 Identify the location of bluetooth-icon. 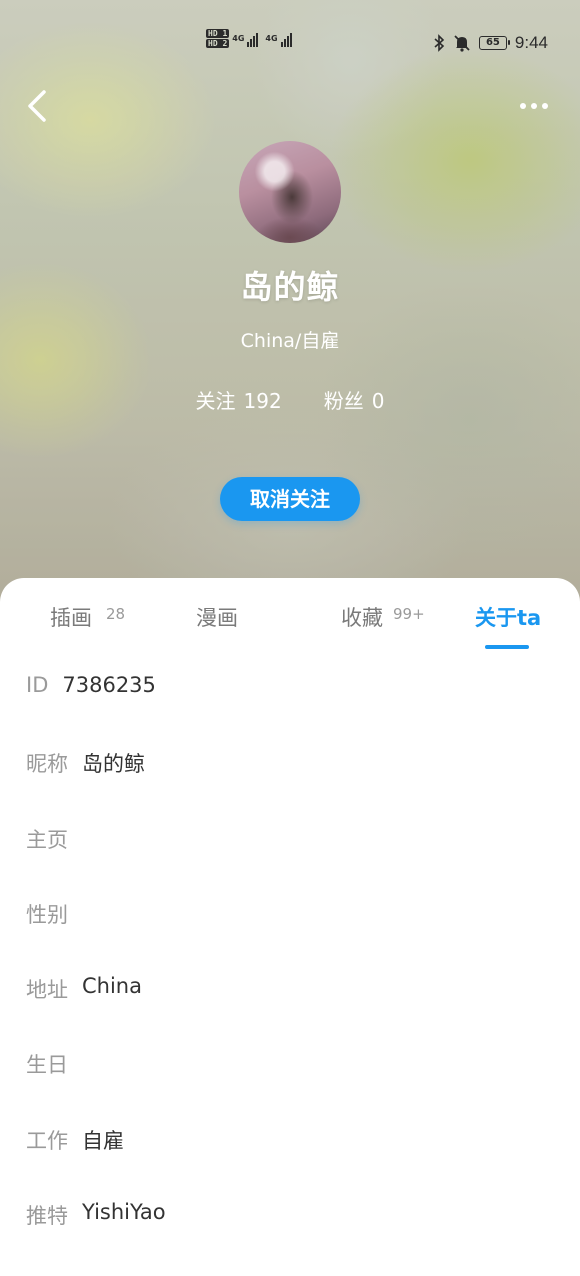
(439, 43).